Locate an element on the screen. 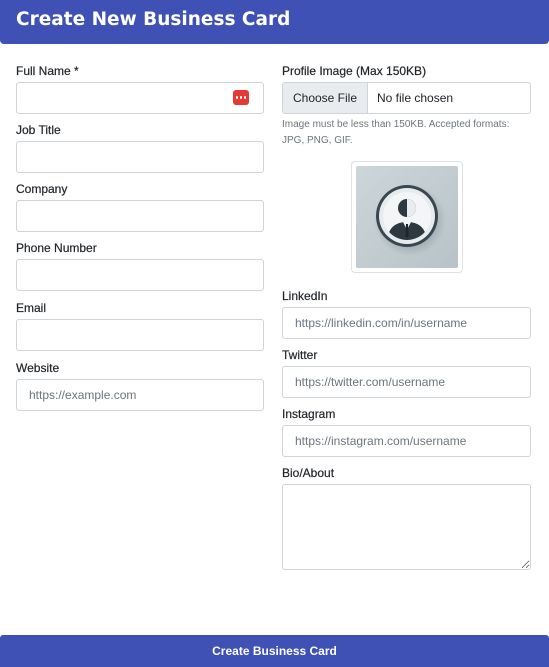 This screenshot has height=667, width=549. email-field: Email is located at coordinates (140, 324).